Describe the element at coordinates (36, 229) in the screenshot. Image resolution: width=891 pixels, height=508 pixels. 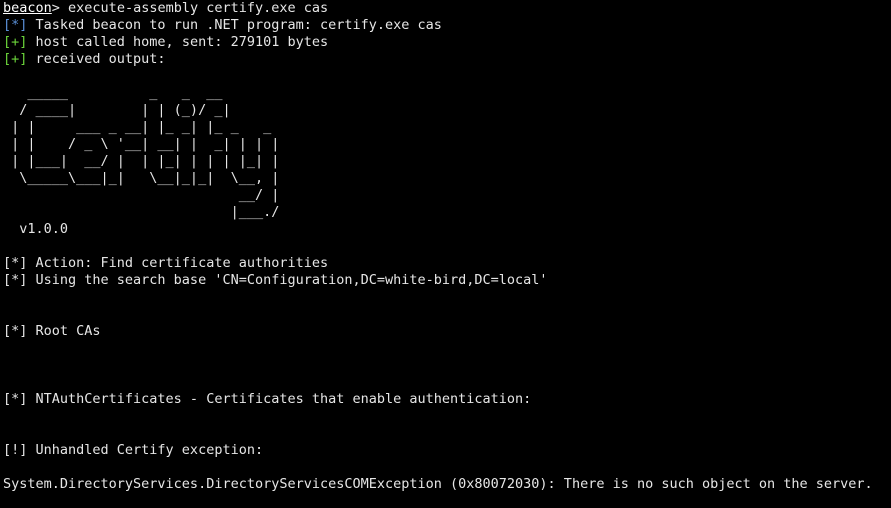
I see `version-line: v1.0.0` at that location.